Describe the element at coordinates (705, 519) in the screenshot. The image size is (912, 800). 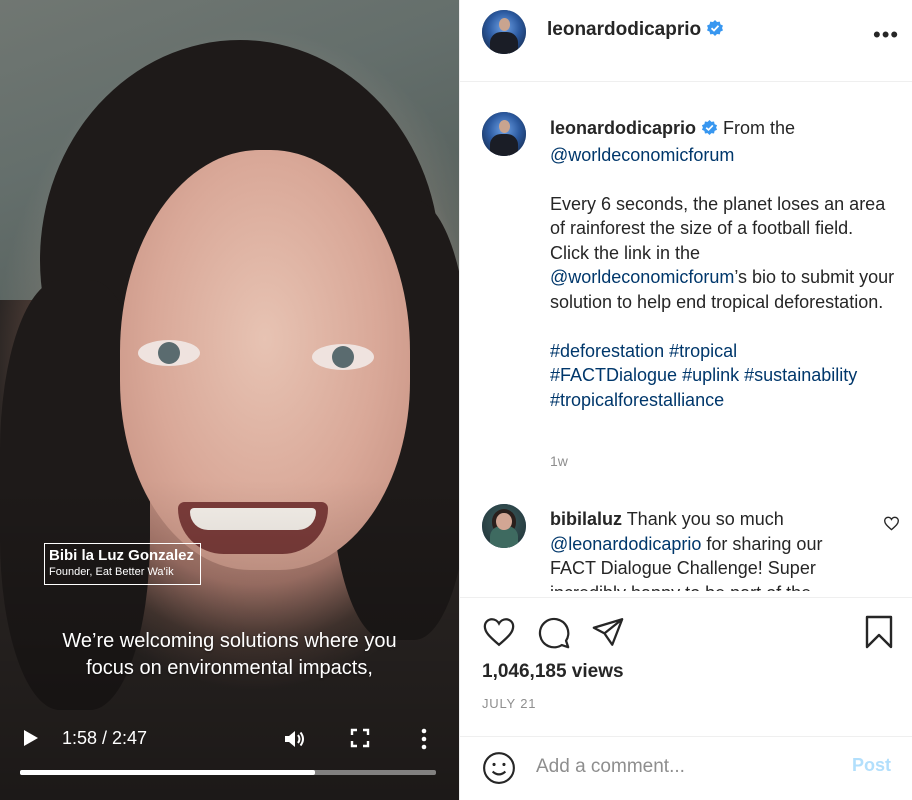
I see `comment-text-a: Thank you so much` at that location.